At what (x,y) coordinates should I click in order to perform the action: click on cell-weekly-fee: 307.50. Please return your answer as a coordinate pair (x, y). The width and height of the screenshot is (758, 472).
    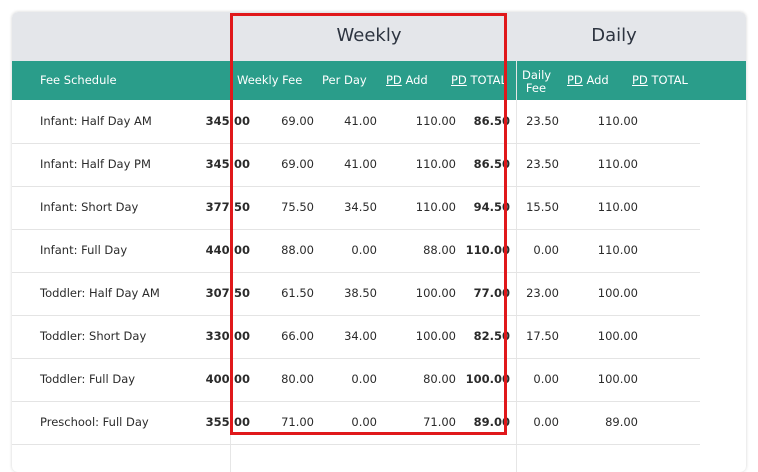
    Looking at the image, I should click on (227, 293).